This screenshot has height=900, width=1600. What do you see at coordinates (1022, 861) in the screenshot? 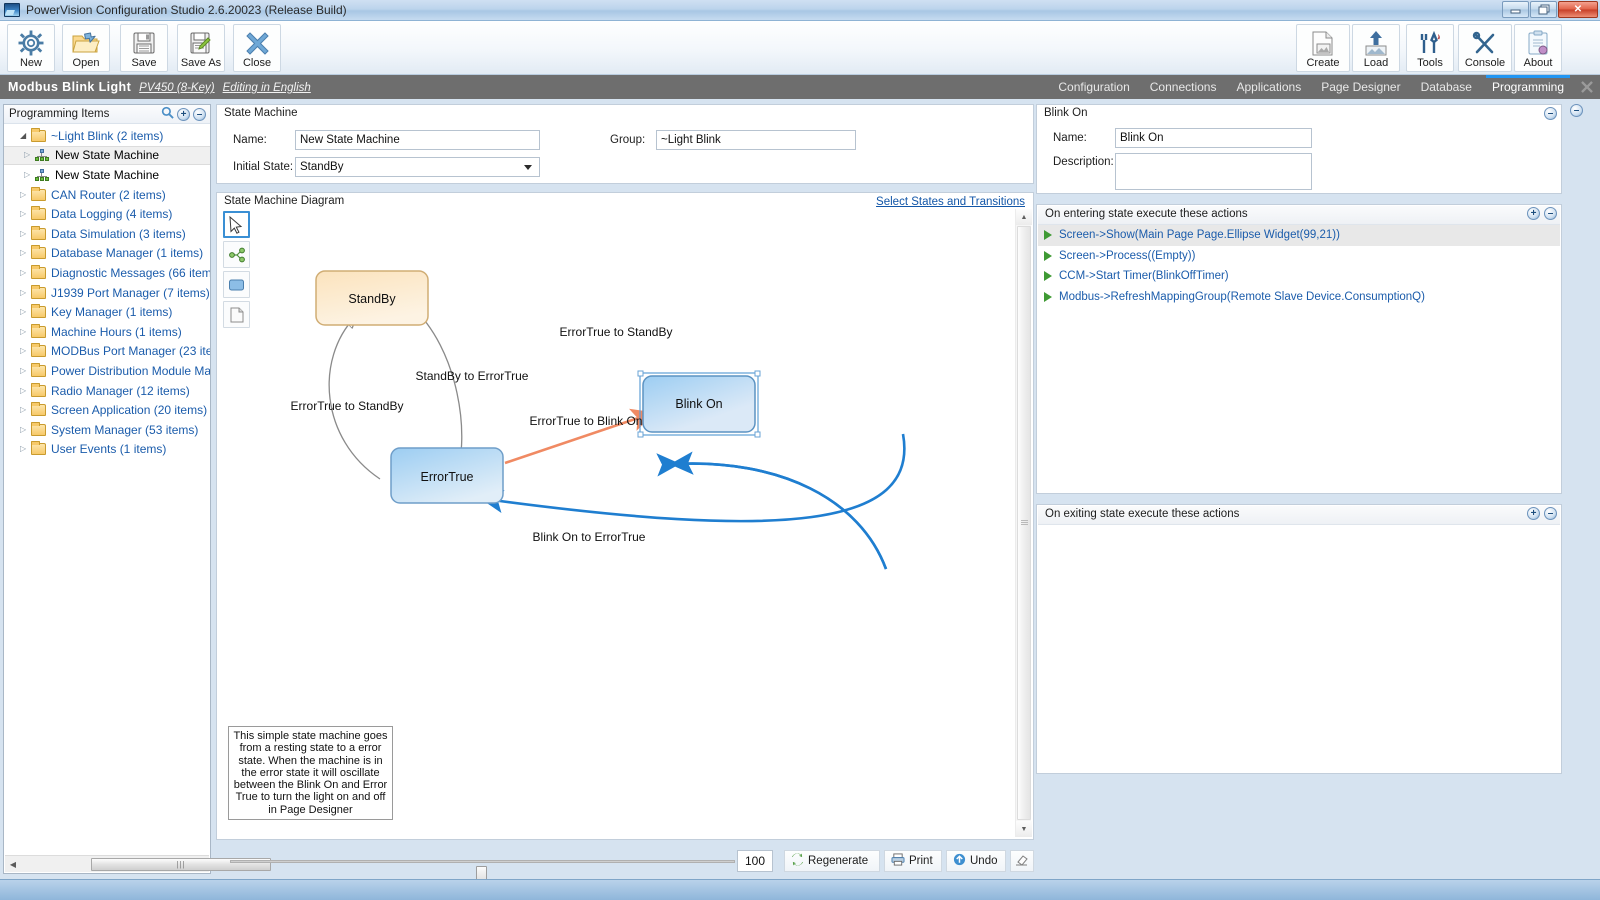
I see `eraser-button` at bounding box center [1022, 861].